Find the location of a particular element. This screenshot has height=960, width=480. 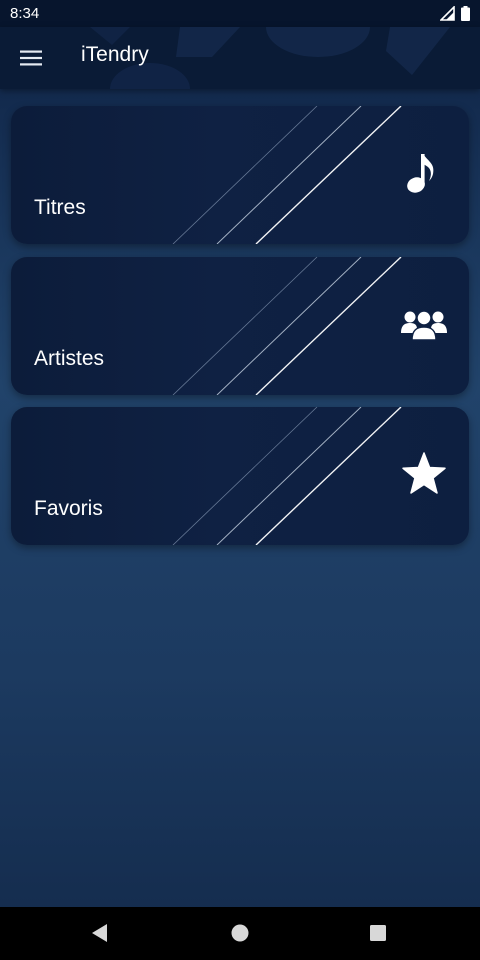

signal-icon is located at coordinates (447, 13).